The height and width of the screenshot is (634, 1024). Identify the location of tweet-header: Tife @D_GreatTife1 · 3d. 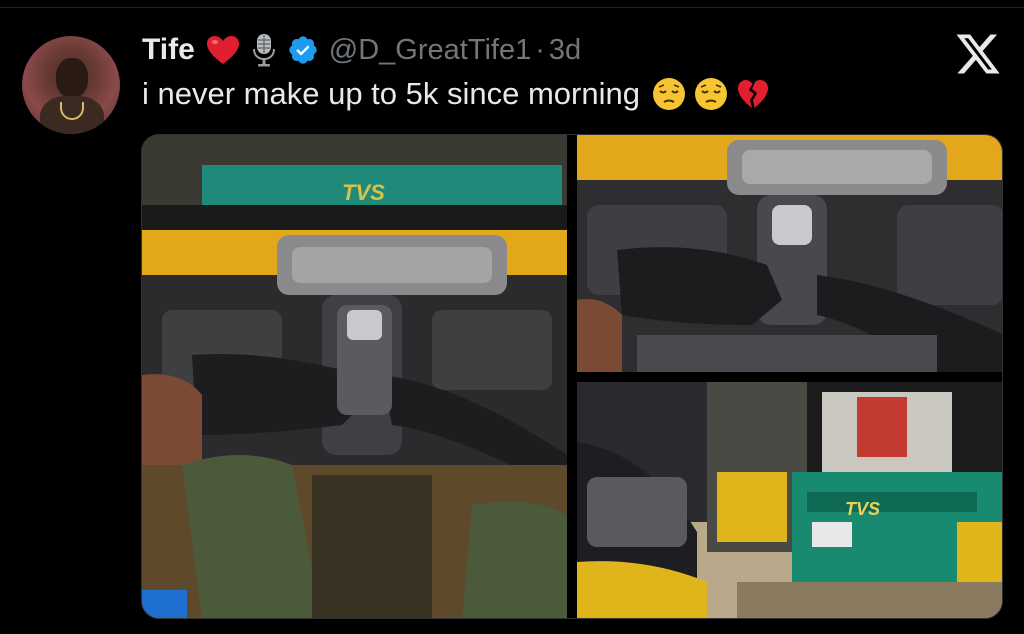
(361, 50).